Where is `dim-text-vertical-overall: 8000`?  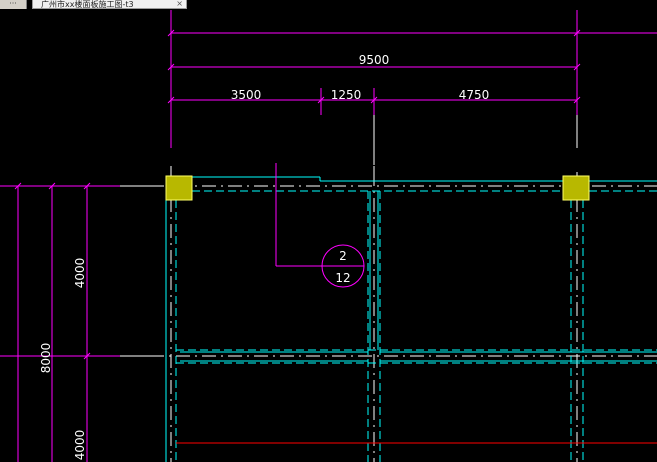
dim-text-vertical-overall: 8000 is located at coordinates (46, 358).